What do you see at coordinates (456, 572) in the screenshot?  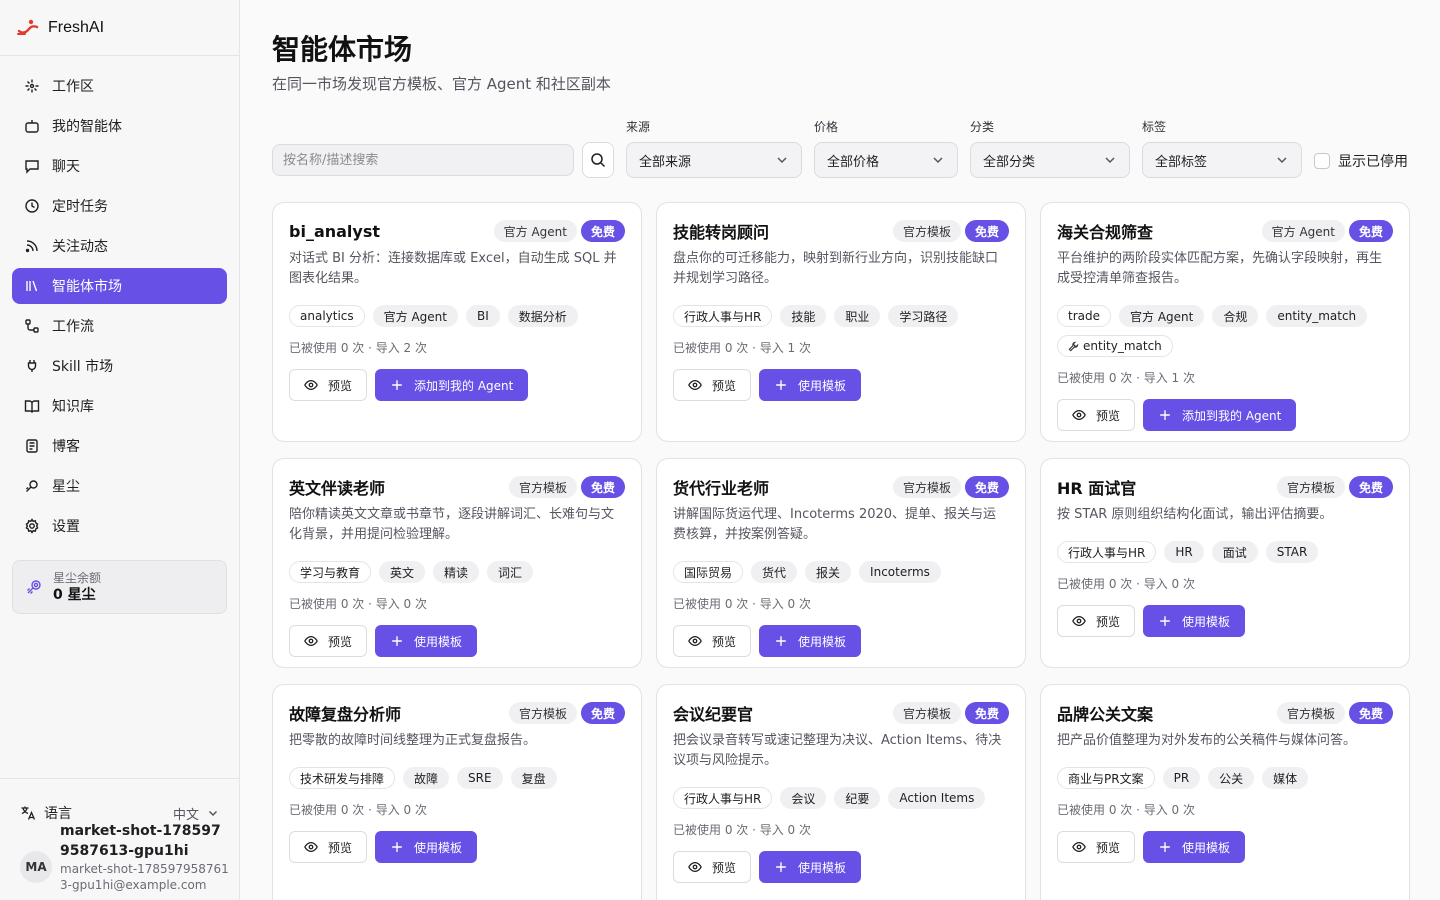 I see `tag: 精读` at bounding box center [456, 572].